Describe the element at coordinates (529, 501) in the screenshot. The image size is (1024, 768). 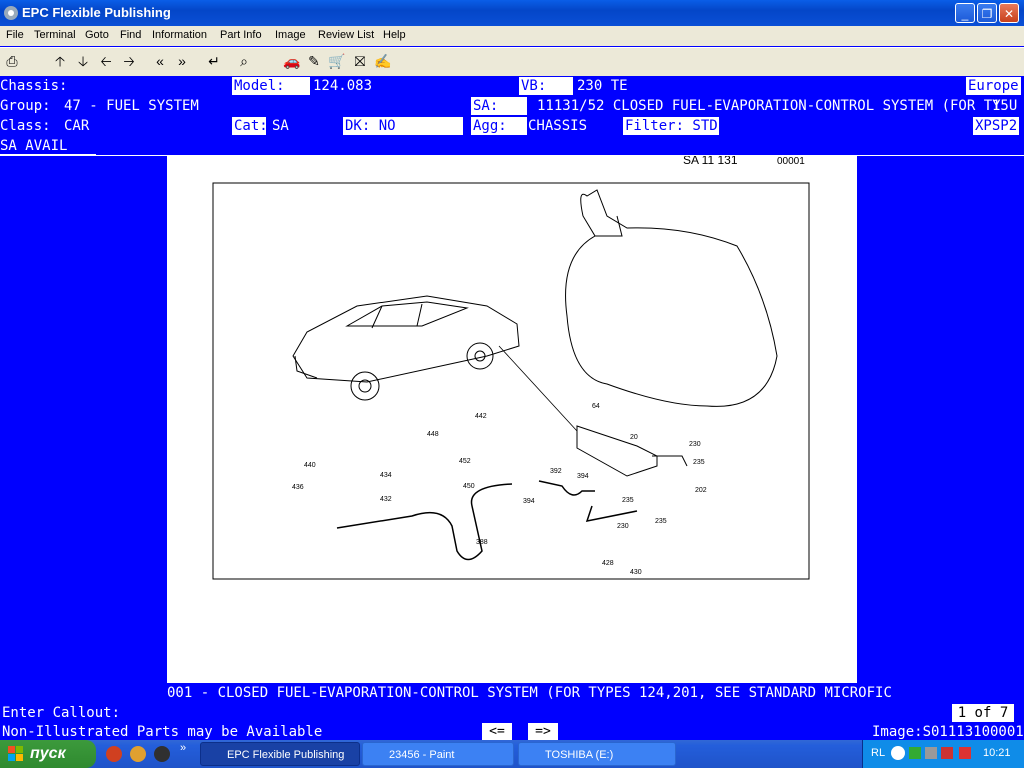
I see `callout-394b: 394` at that location.